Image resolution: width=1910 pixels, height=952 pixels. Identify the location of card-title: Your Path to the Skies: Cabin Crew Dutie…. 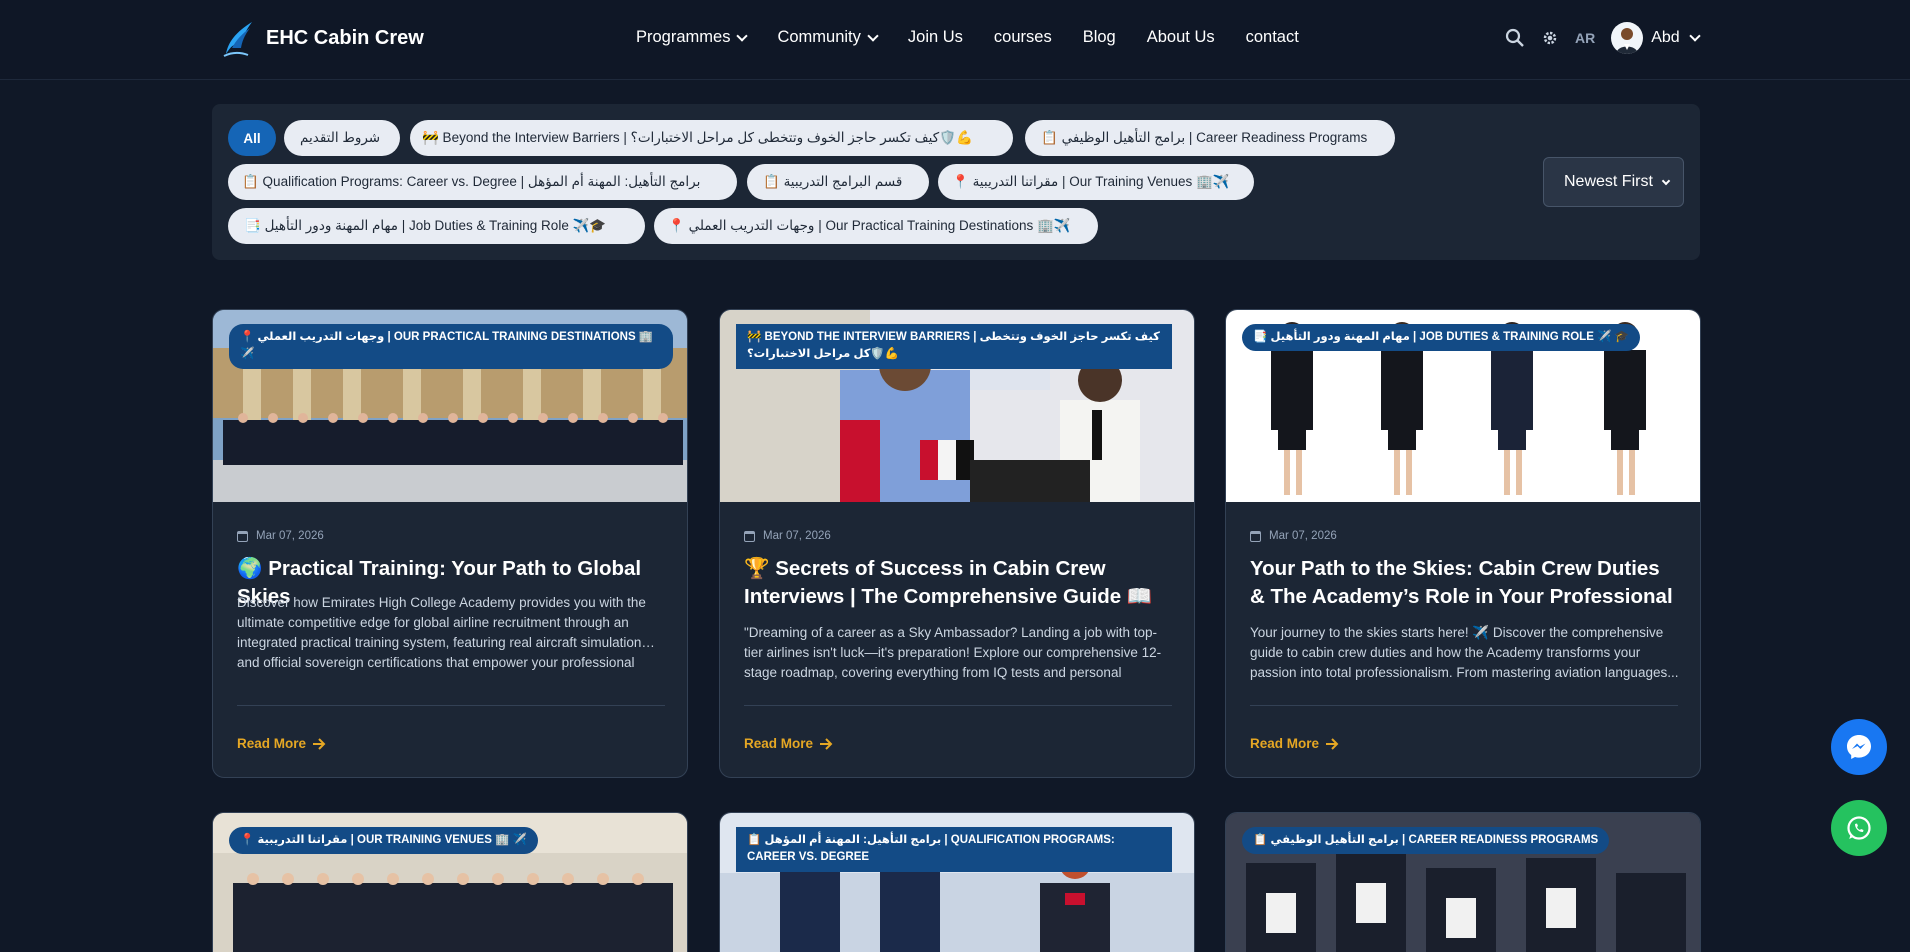
(1465, 583).